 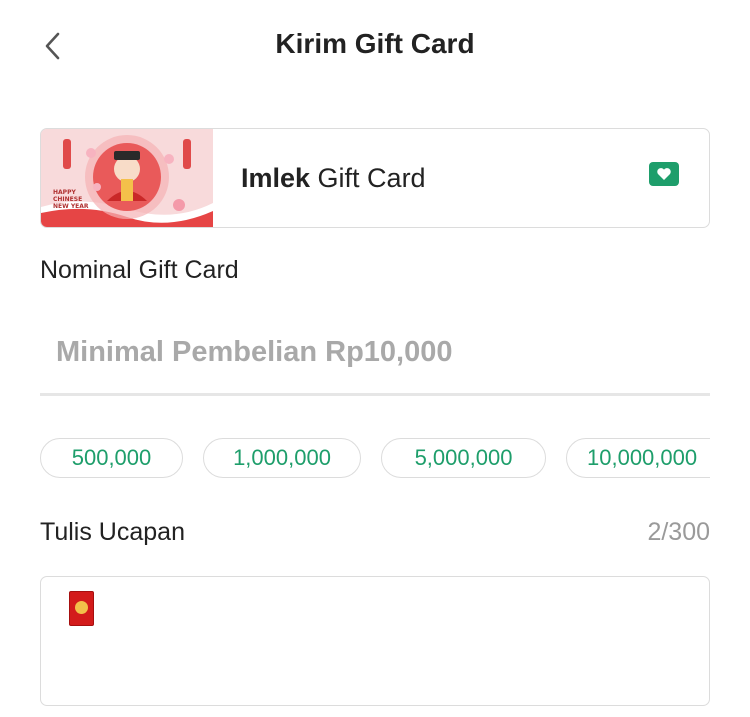 I want to click on gift-card-name-bold: Imlek, so click(x=276, y=177).